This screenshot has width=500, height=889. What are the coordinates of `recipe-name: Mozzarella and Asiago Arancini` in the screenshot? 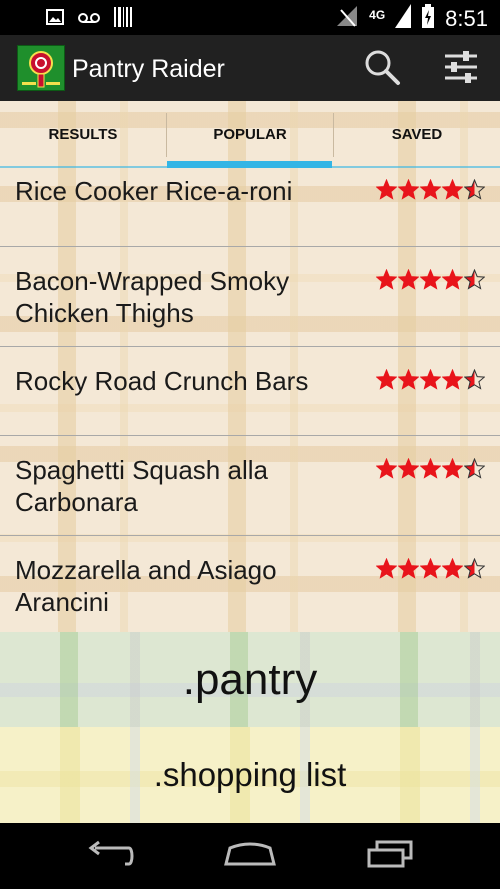 It's located at (146, 586).